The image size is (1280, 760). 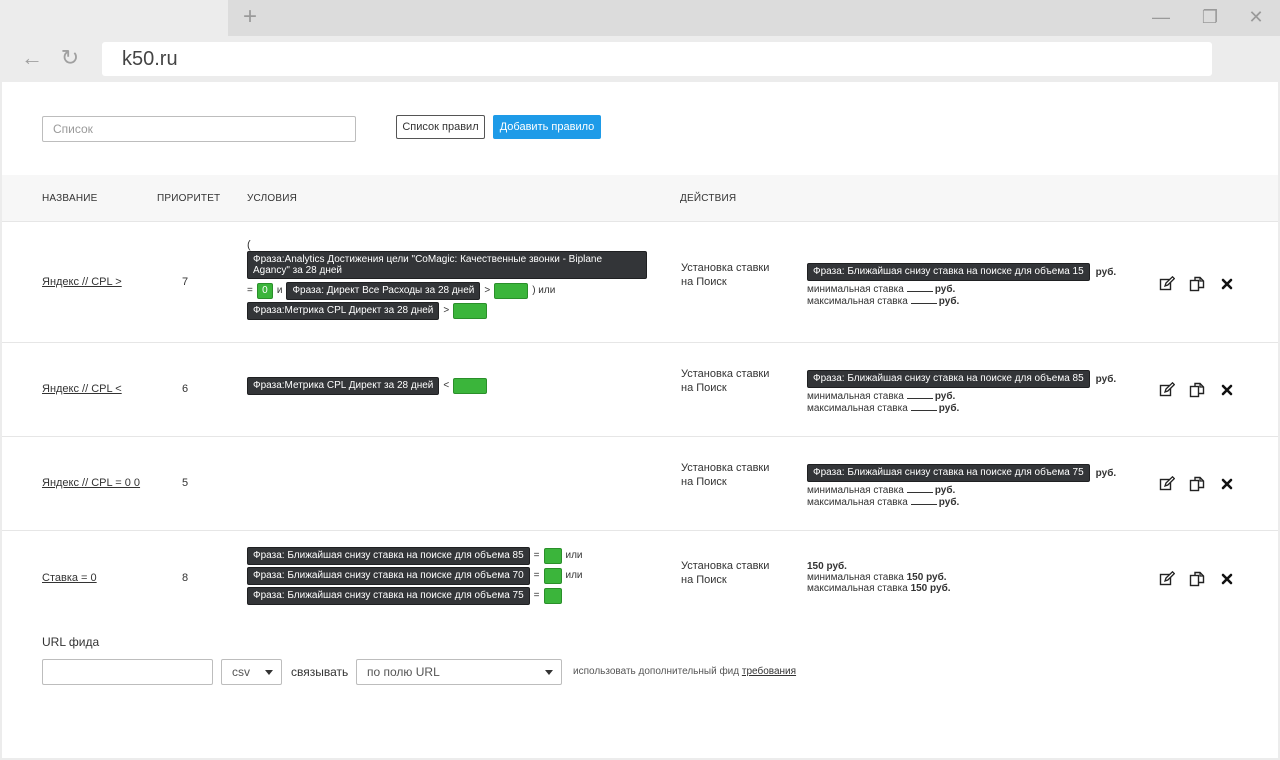 I want to click on condition-tag: Фраза:Метрика CPL Директ за 28 дней, so click(x=343, y=385).